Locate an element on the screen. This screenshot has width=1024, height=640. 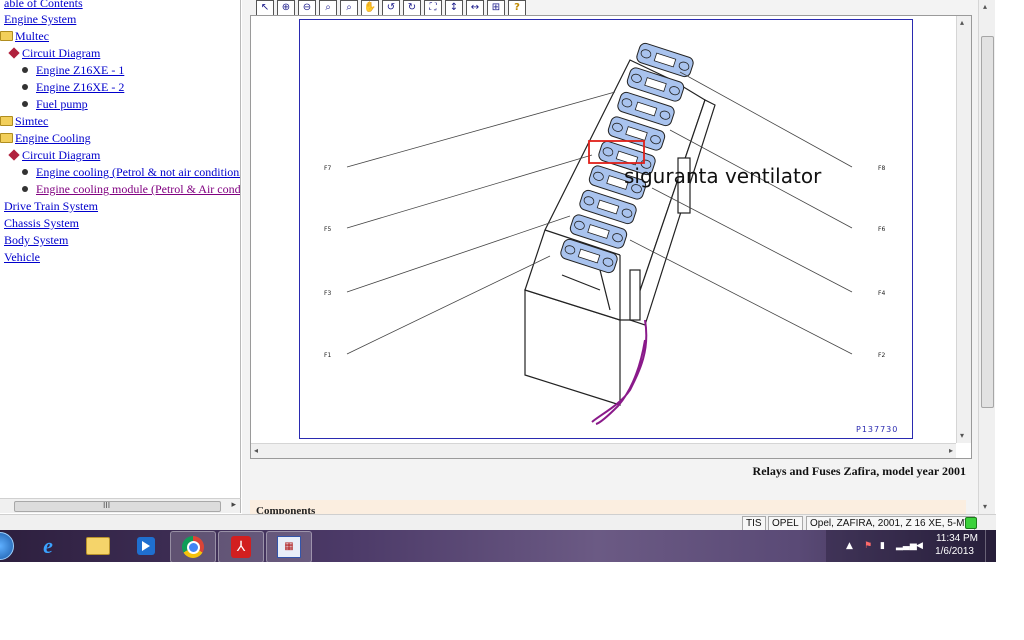
chrome-icon is located at coordinates (193, 546).